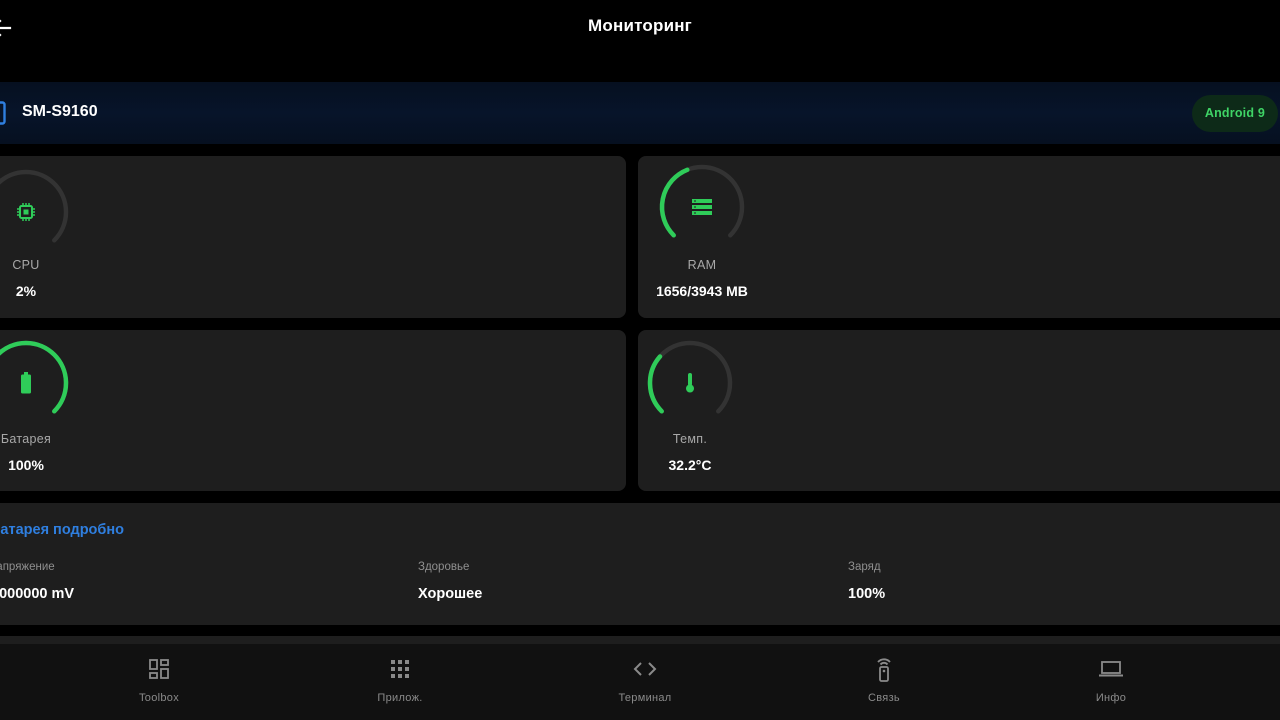 The height and width of the screenshot is (720, 1280). I want to click on nav-label-toolbox: Toolbox, so click(158, 698).